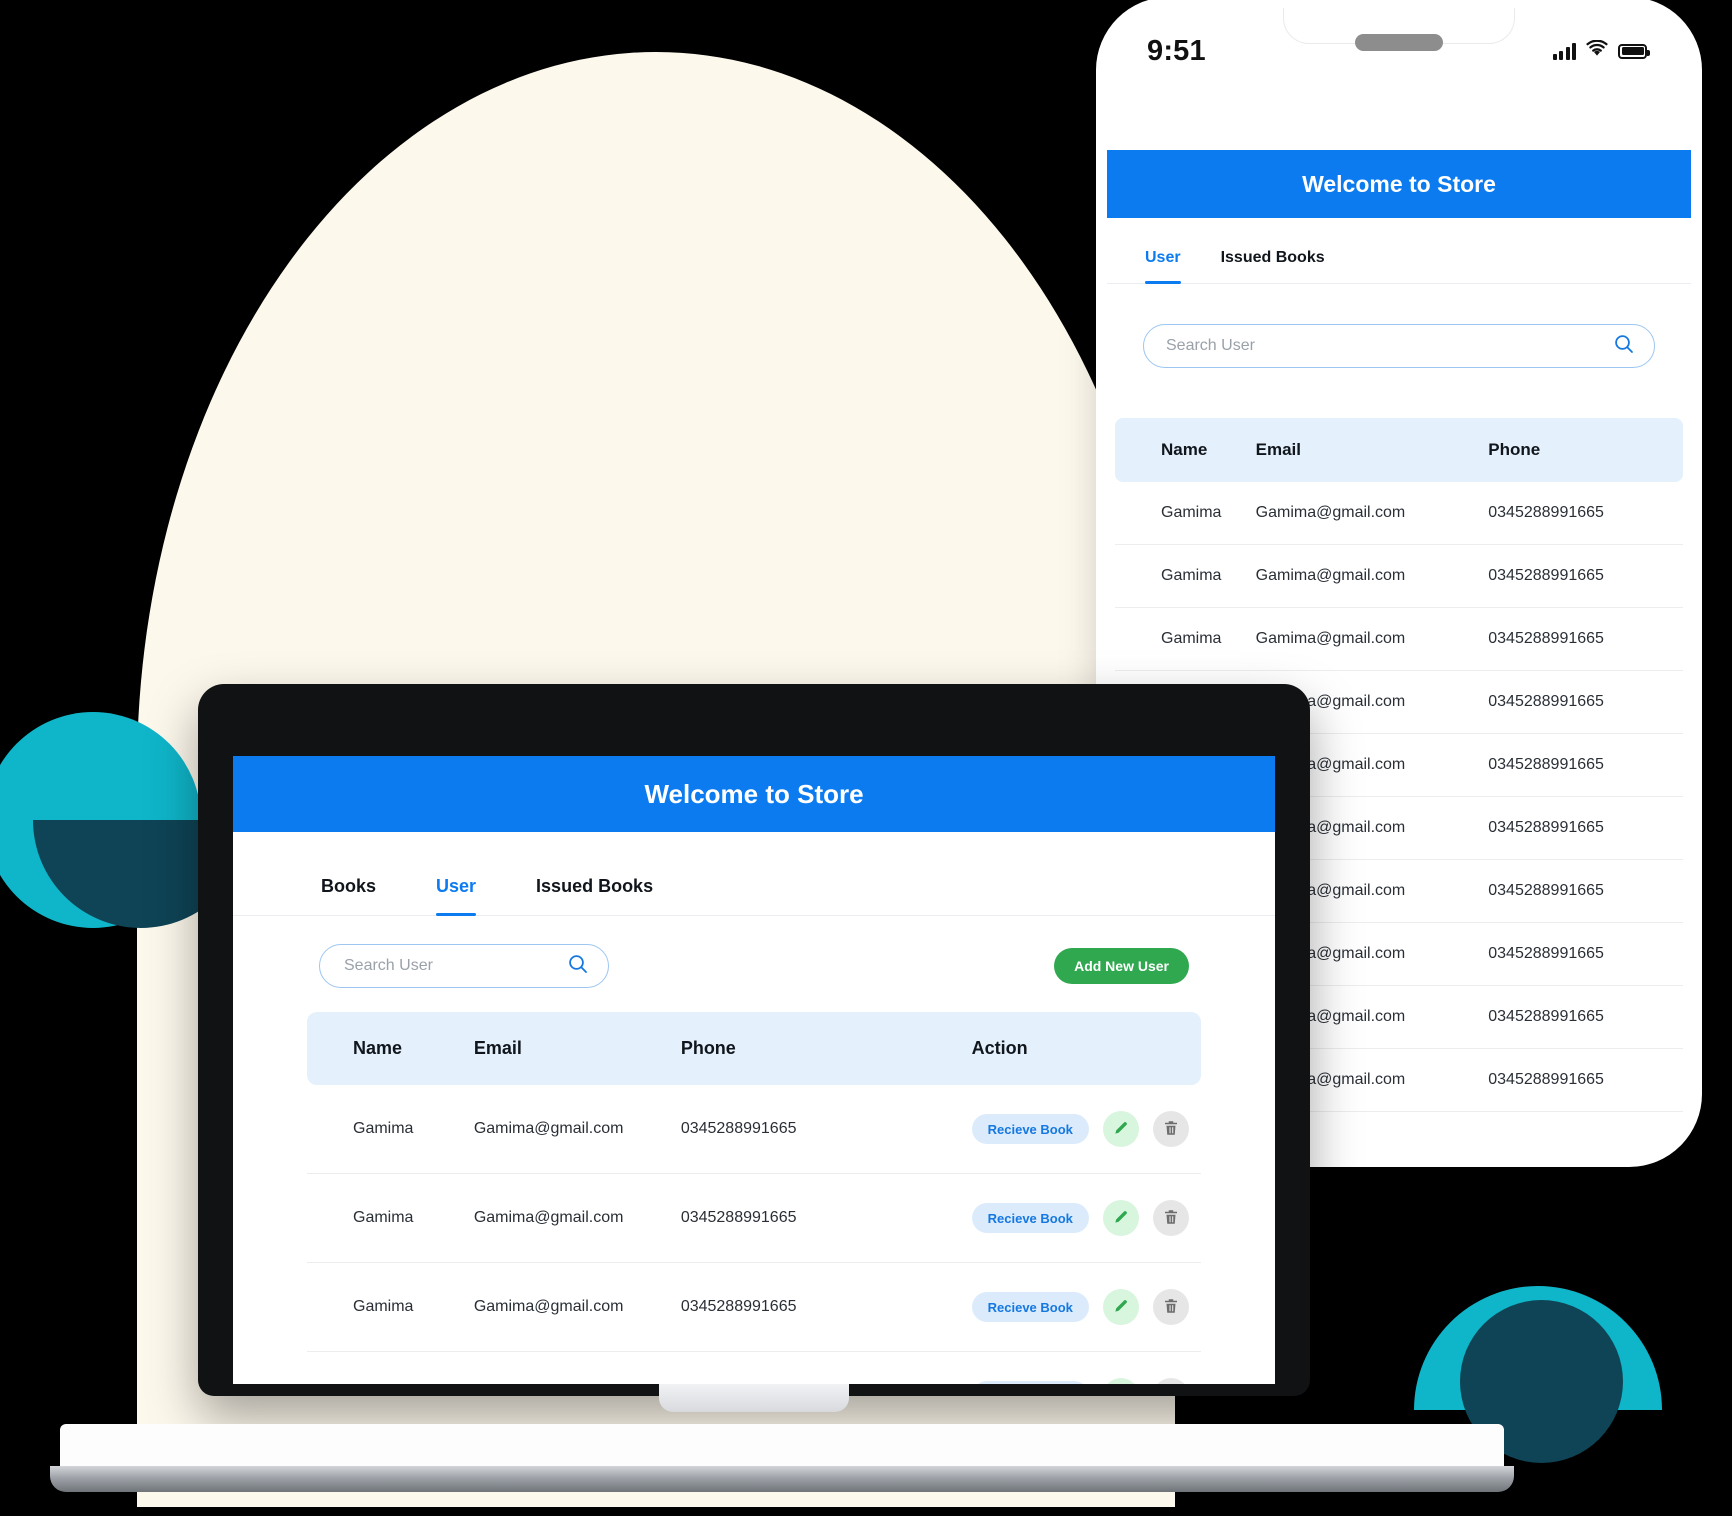 This screenshot has height=1516, width=1732. Describe the element at coordinates (754, 874) in the screenshot. I see `laptop-tab-bar: Books User Issued Books` at that location.